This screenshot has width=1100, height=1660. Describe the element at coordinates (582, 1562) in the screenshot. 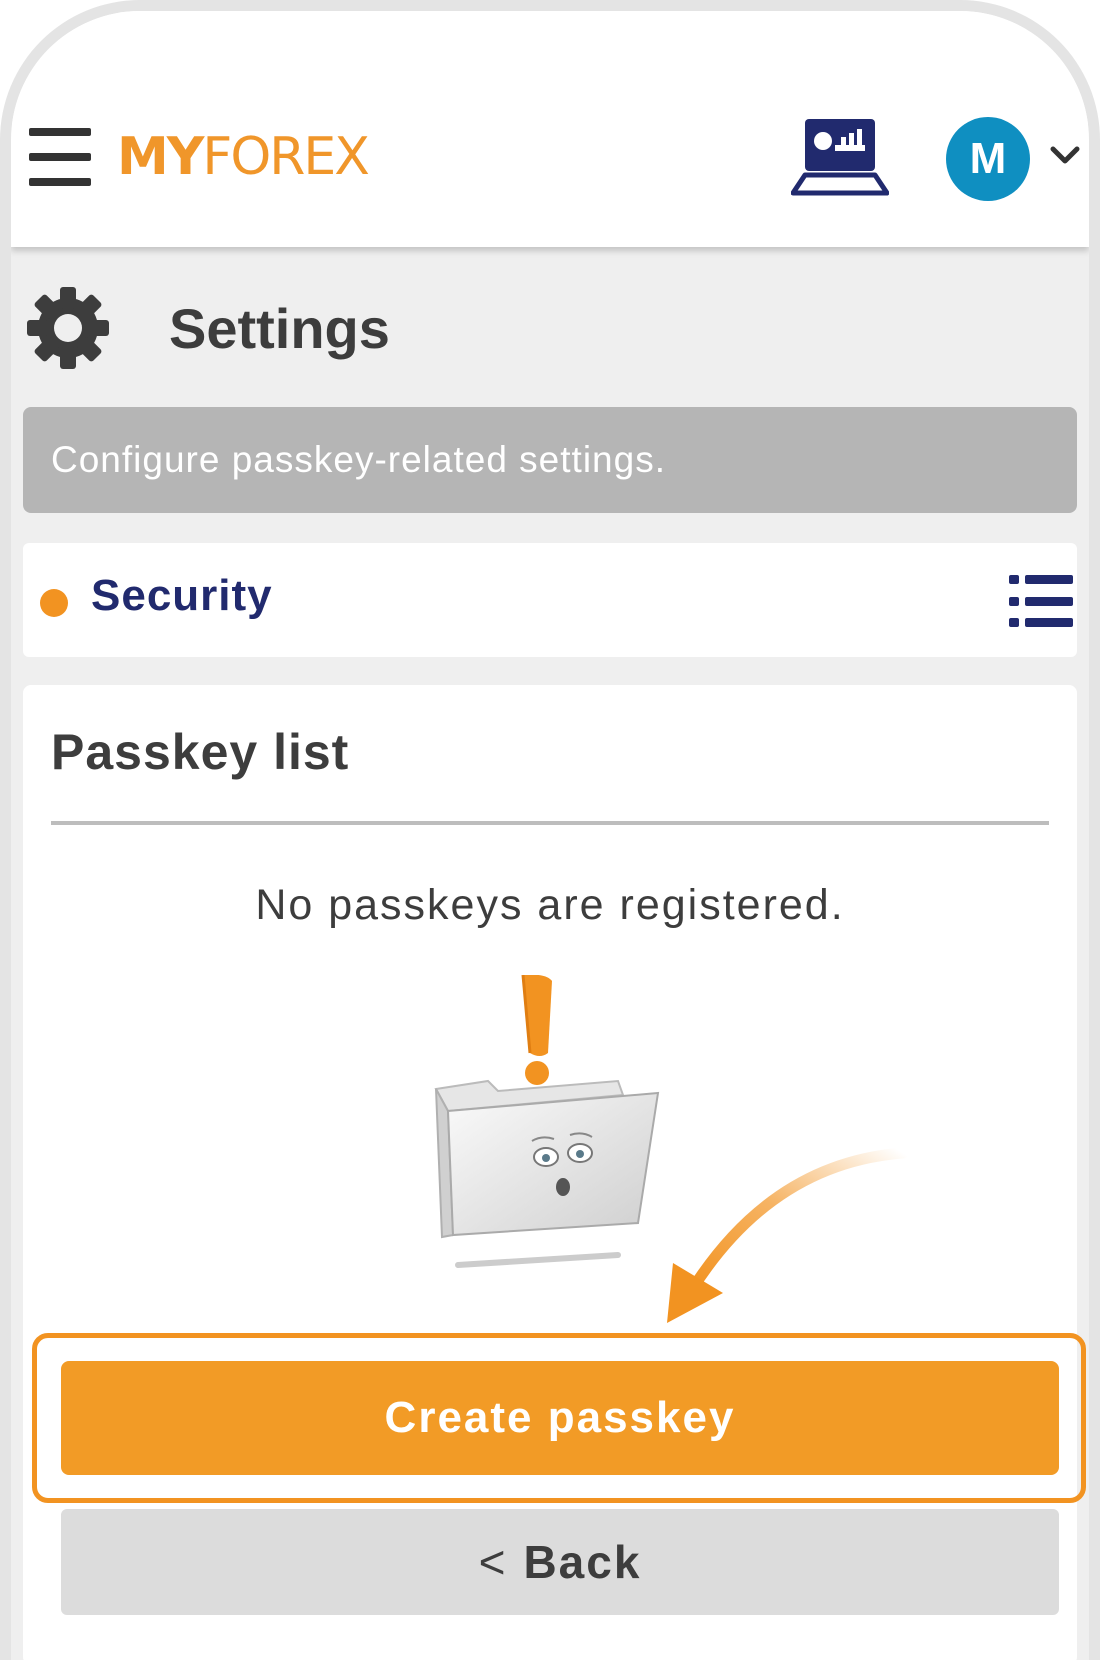

I see `back-label: Back` at that location.